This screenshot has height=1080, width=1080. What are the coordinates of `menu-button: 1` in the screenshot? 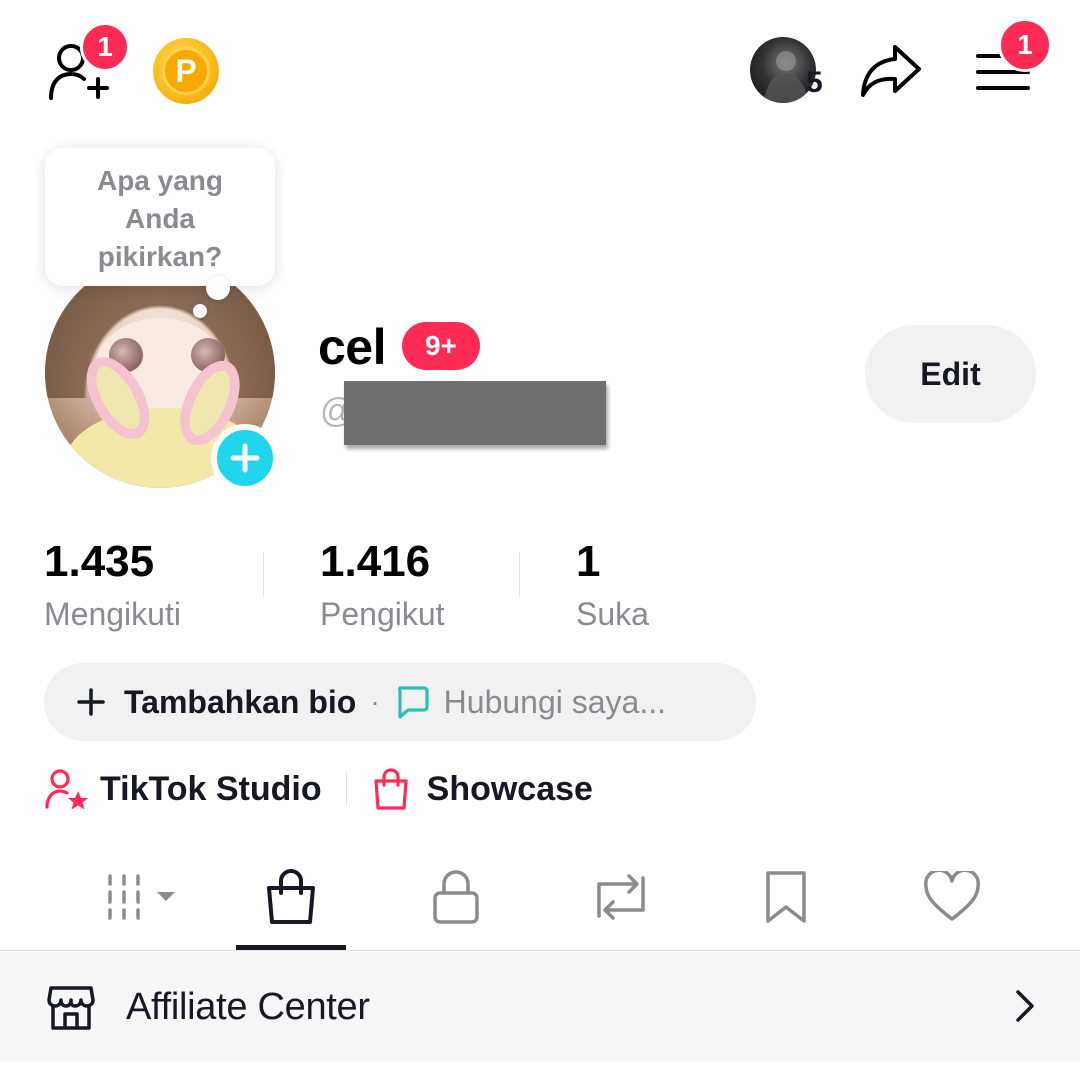 It's located at (1013, 57).